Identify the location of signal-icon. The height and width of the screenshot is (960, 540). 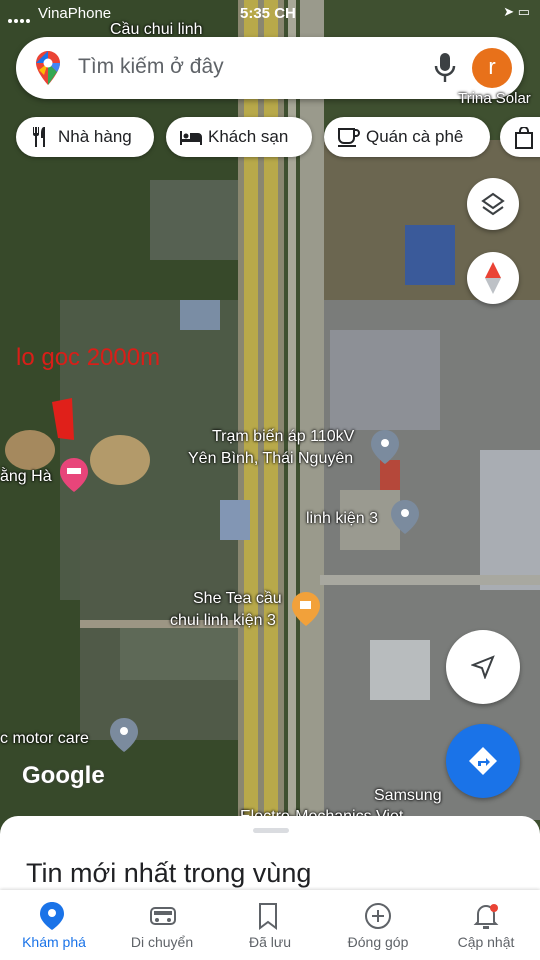
(20, 18).